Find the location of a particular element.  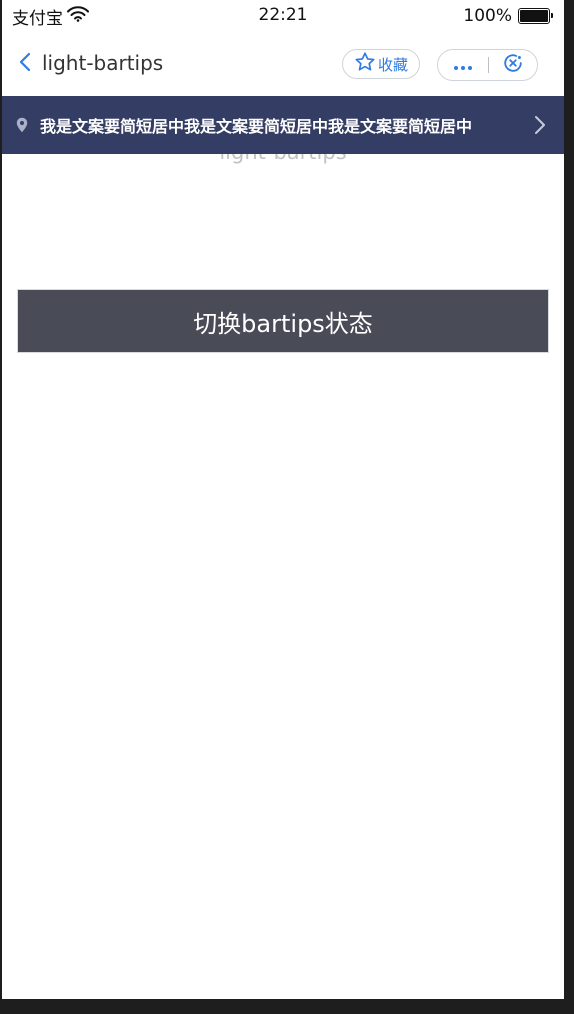

ellipsis-icon is located at coordinates (463, 65).